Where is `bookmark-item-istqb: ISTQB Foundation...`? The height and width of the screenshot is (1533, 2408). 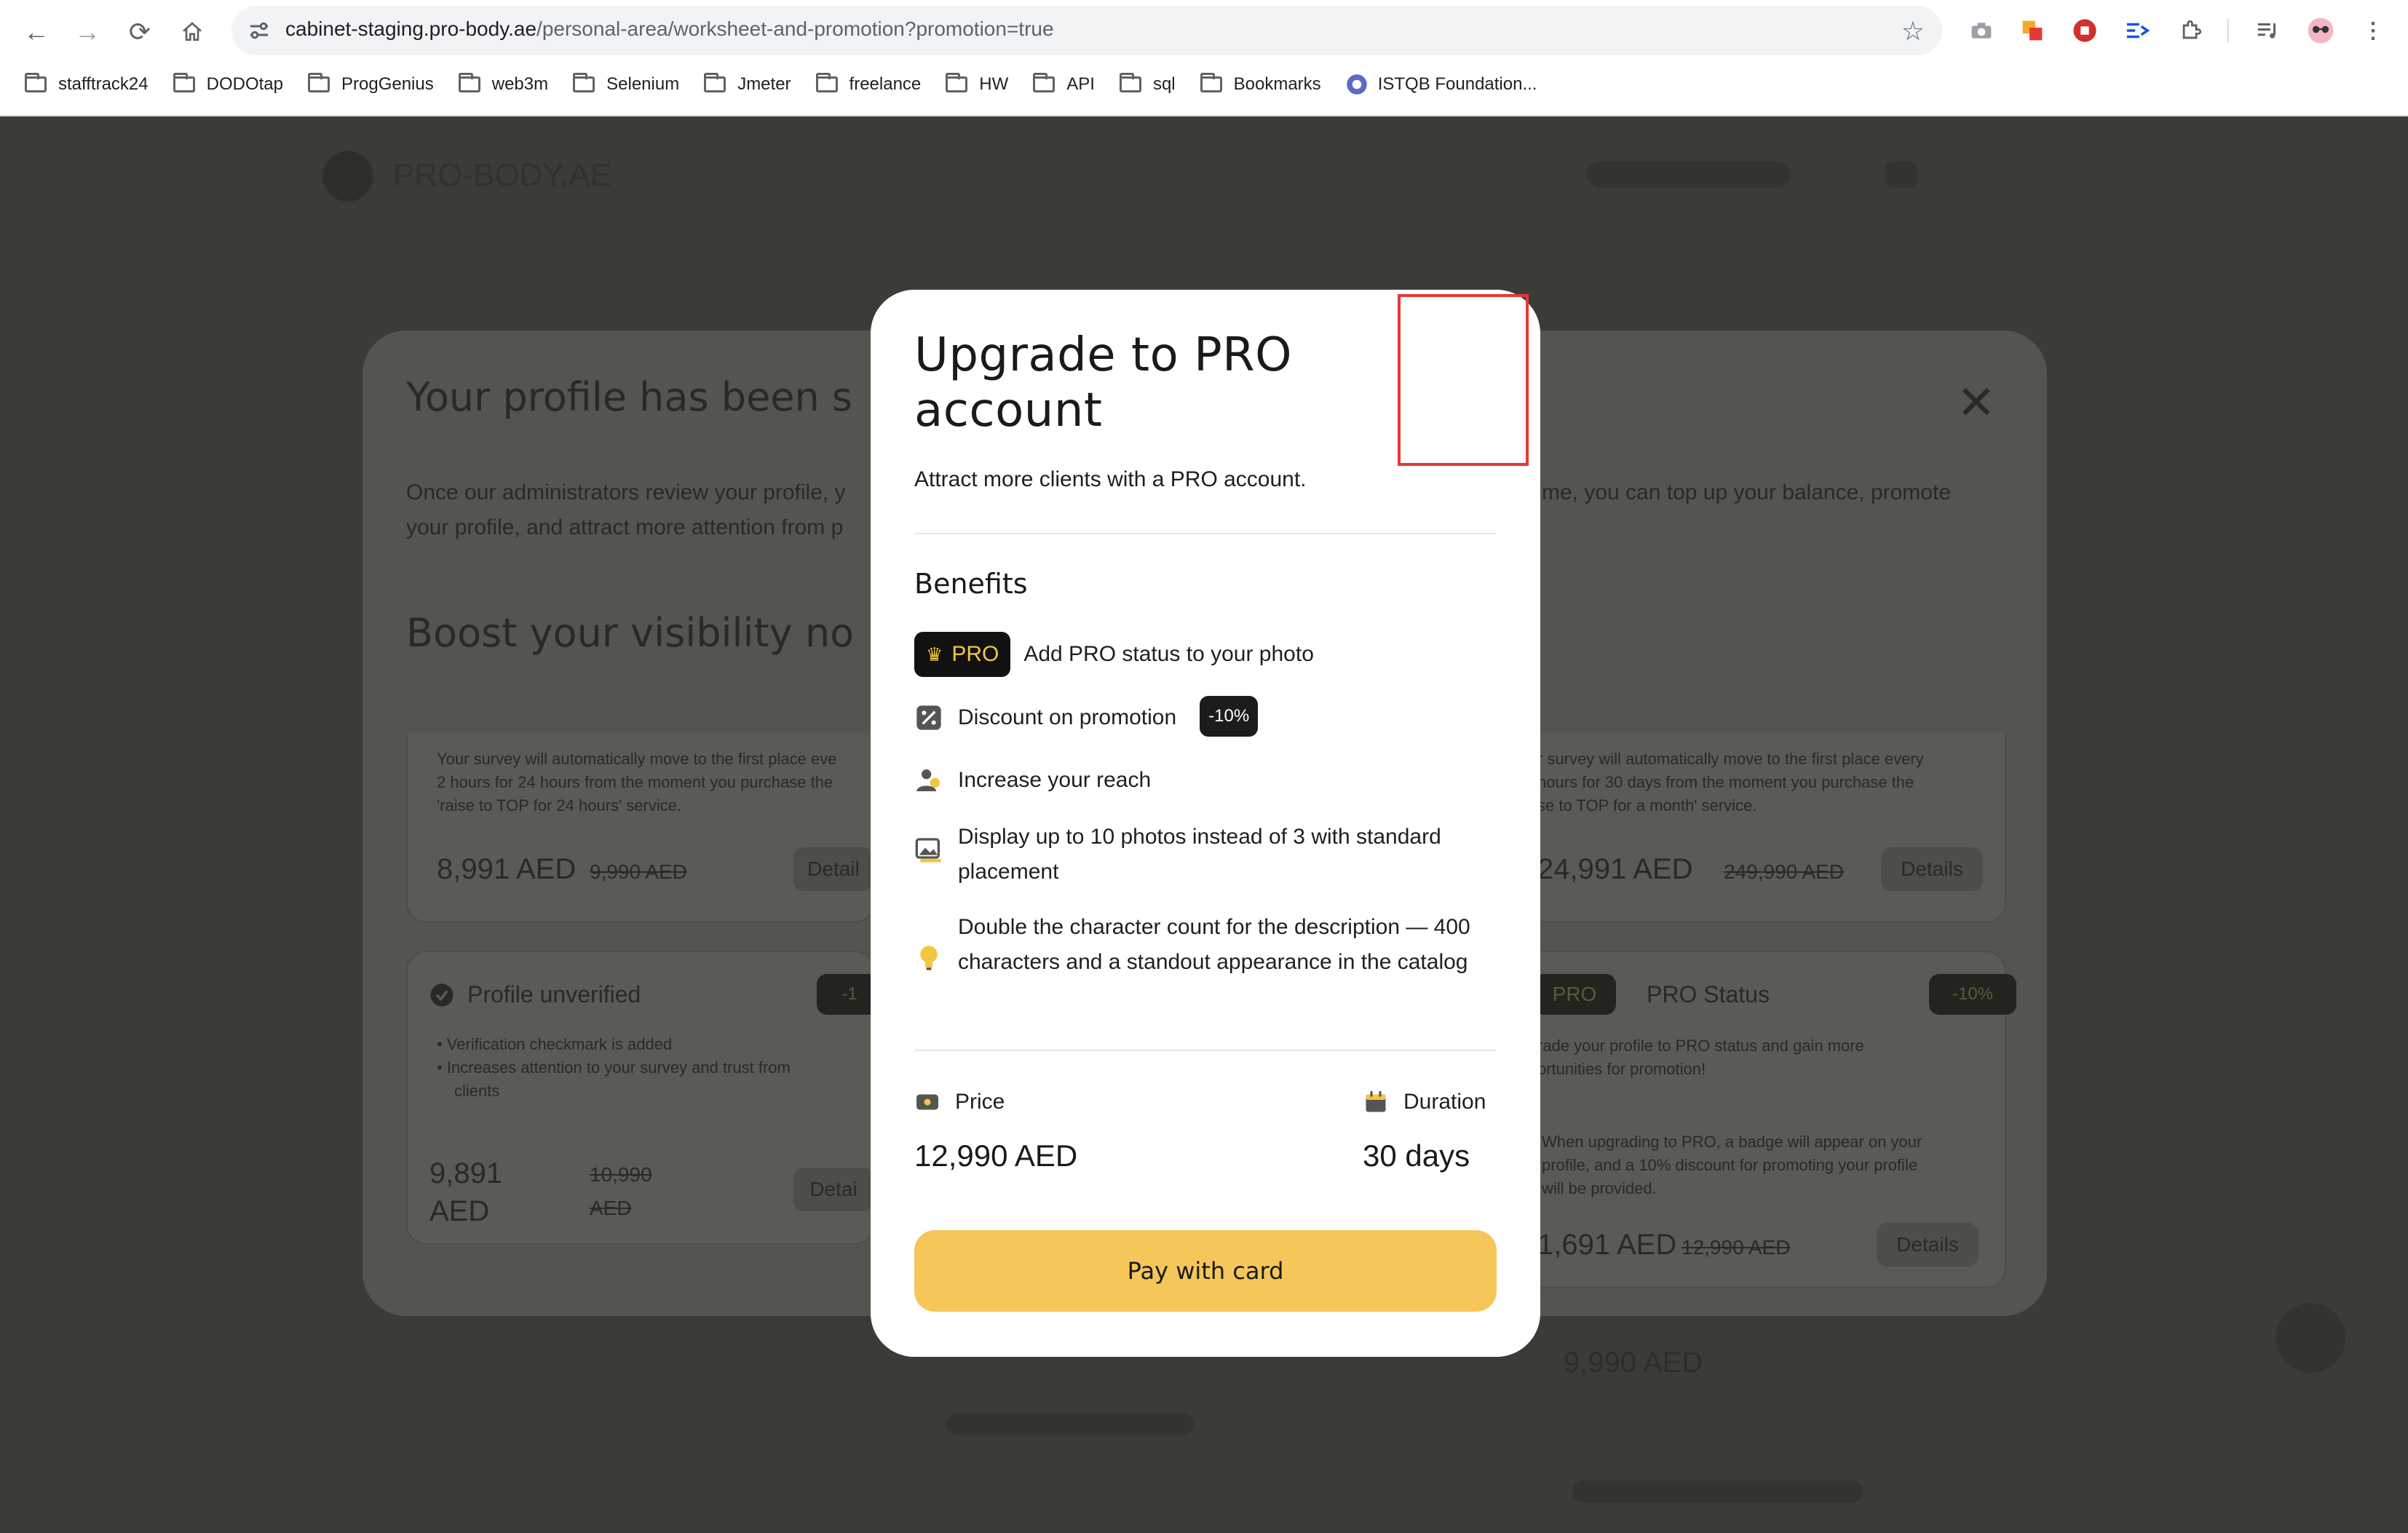 bookmark-item-istqb: ISTQB Foundation... is located at coordinates (1441, 84).